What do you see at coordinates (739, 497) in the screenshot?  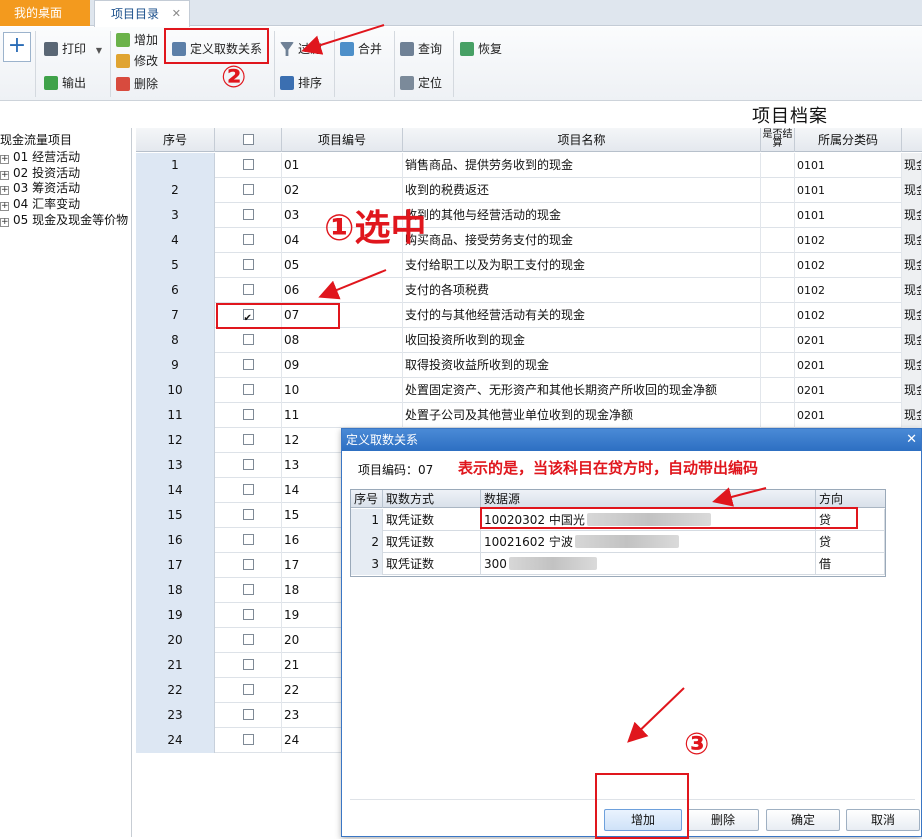 I see `arrow-to-source` at bounding box center [739, 497].